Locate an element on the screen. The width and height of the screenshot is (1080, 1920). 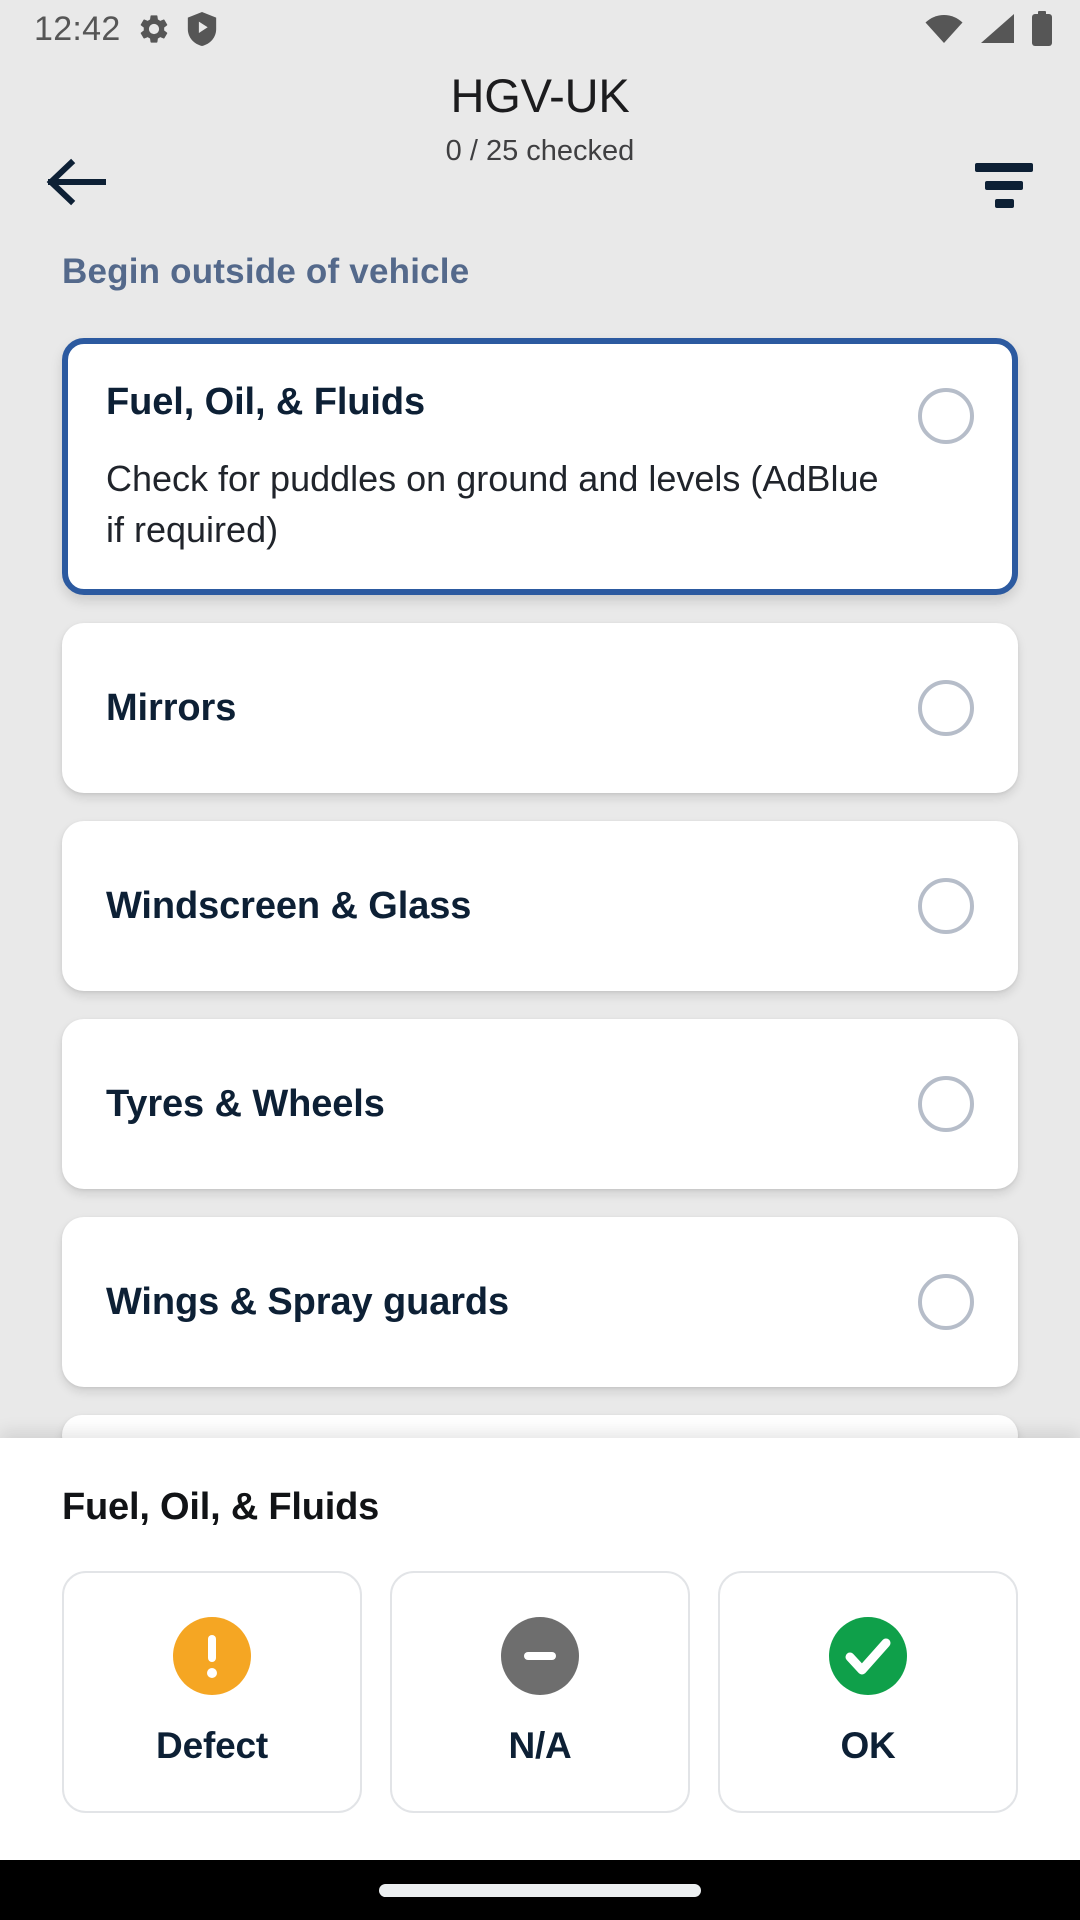
title-block: HGV-UK 0 / 25 checked is located at coordinates (540, 118).